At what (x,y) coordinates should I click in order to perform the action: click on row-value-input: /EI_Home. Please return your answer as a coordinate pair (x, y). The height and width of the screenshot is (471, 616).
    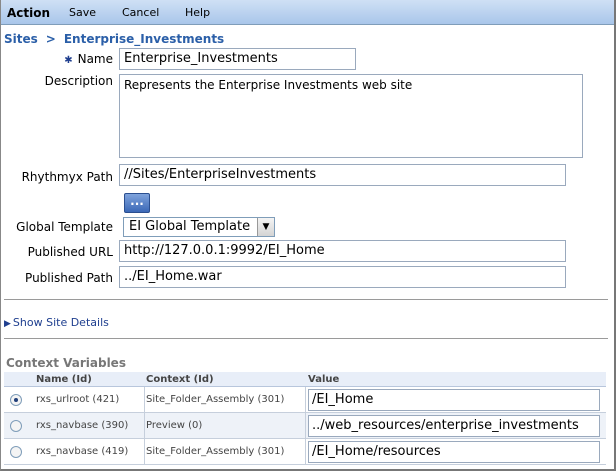
    Looking at the image, I should click on (454, 400).